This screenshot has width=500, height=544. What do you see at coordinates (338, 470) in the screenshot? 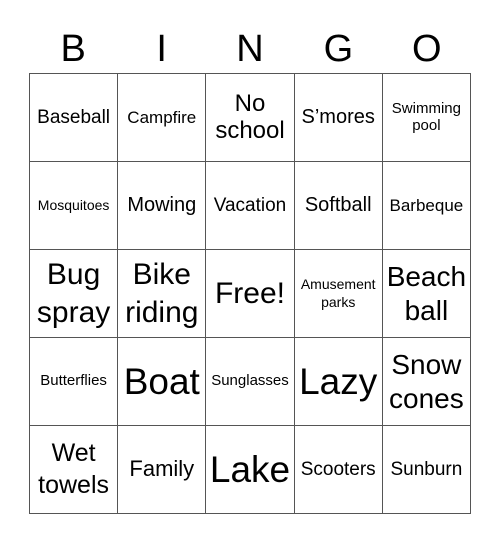
I see `bingo-cell: Scooters` at bounding box center [338, 470].